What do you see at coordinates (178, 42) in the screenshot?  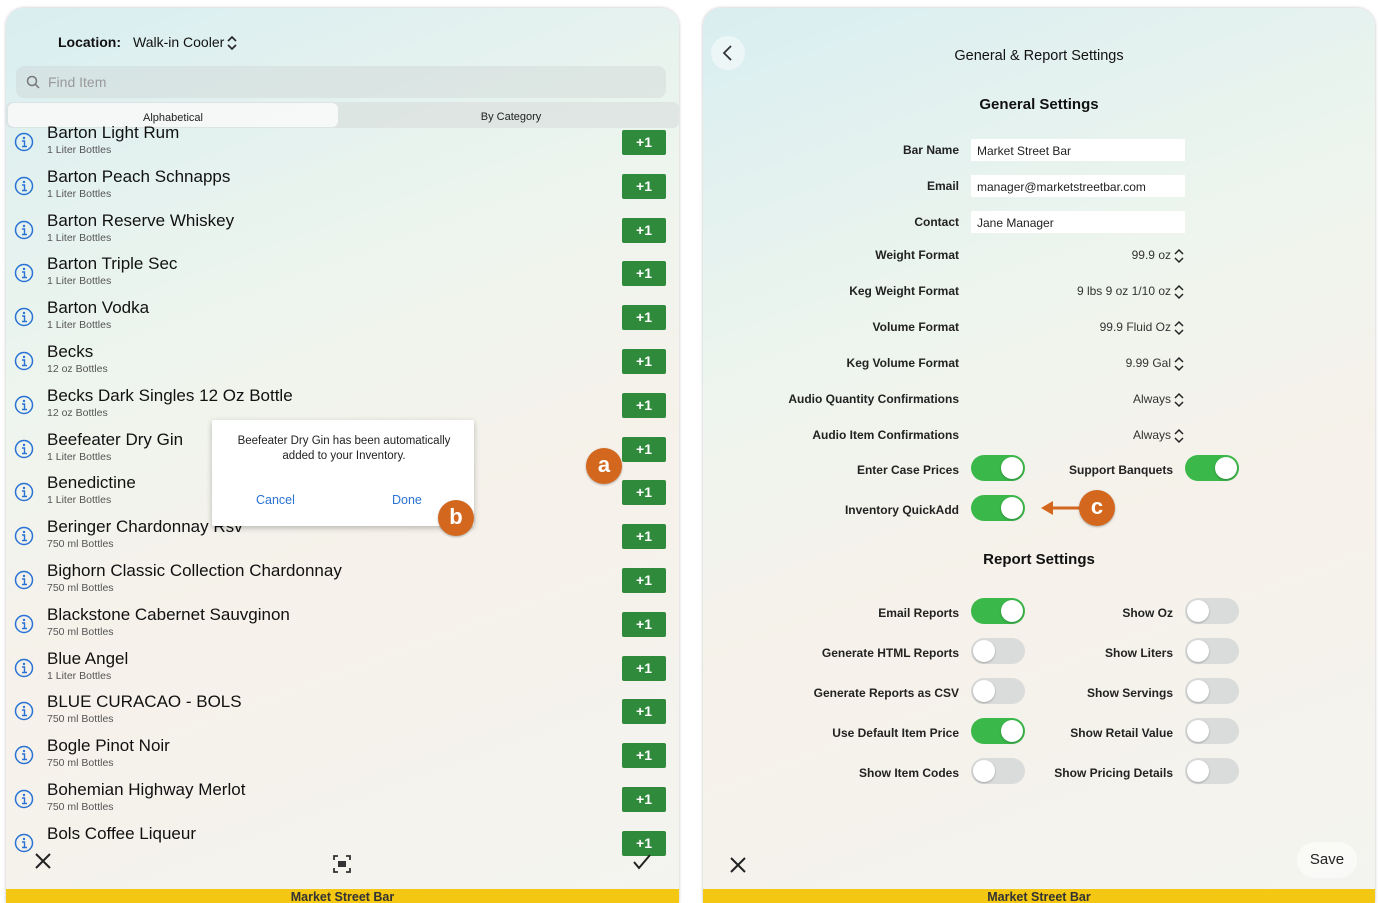 I see `location-value: Walk-in Cooler` at bounding box center [178, 42].